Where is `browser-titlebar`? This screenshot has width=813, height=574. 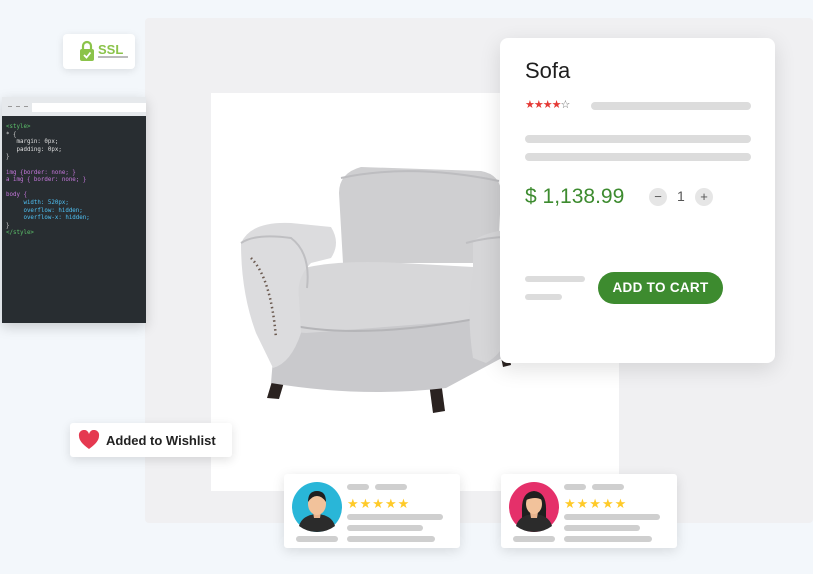 browser-titlebar is located at coordinates (74, 106).